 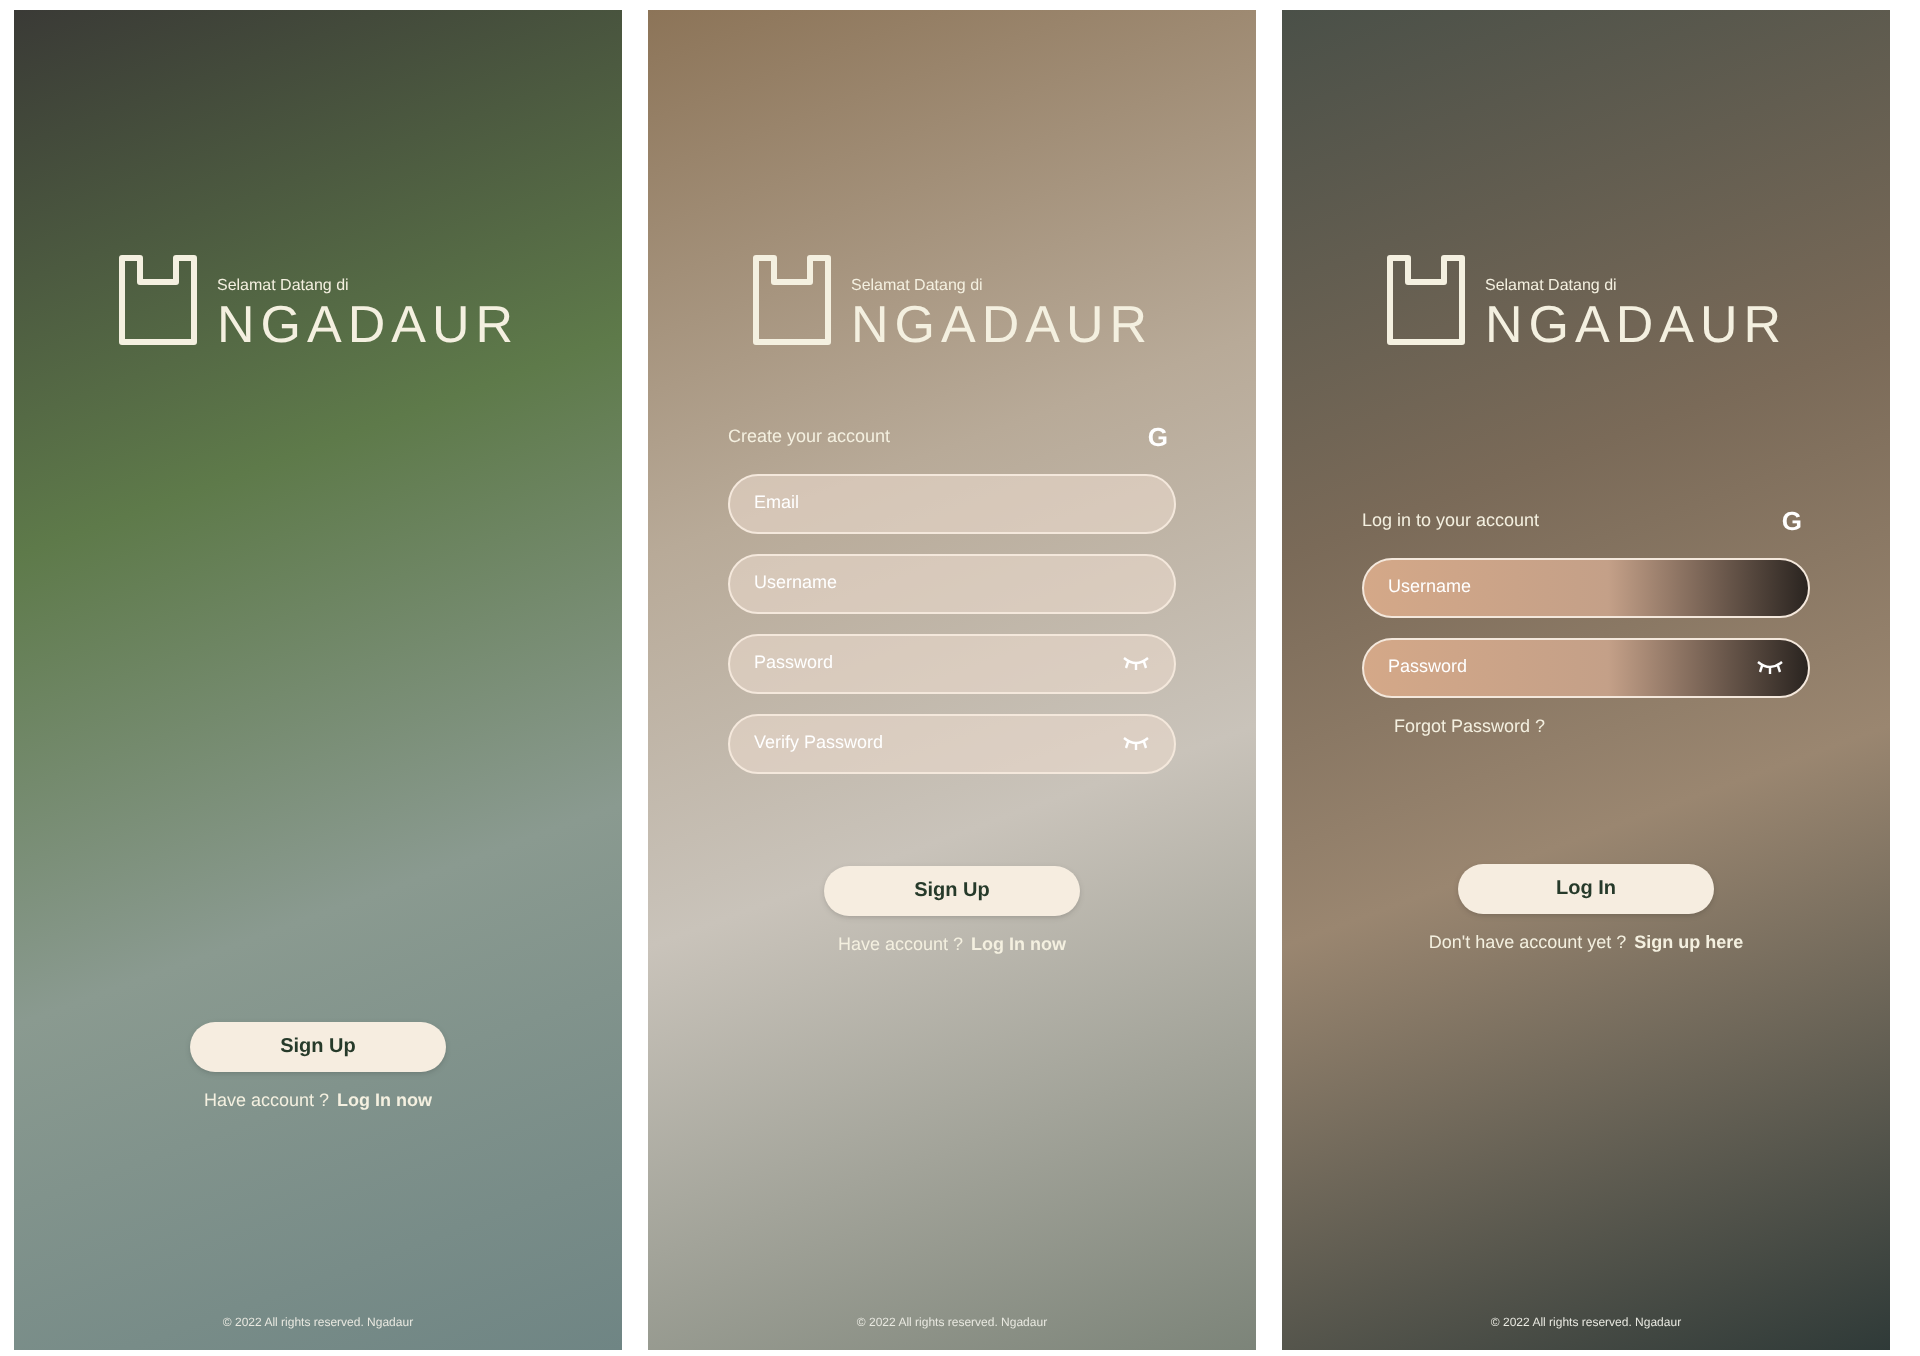 I want to click on form-title: Log in to your account, so click(x=1451, y=521).